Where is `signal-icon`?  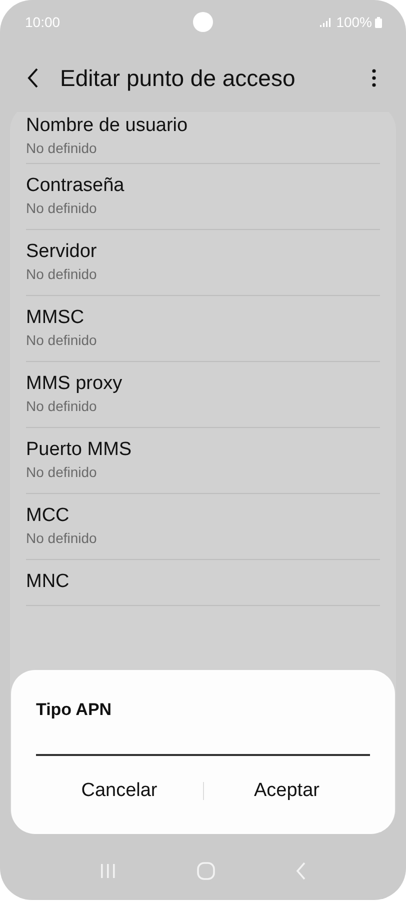 signal-icon is located at coordinates (326, 22).